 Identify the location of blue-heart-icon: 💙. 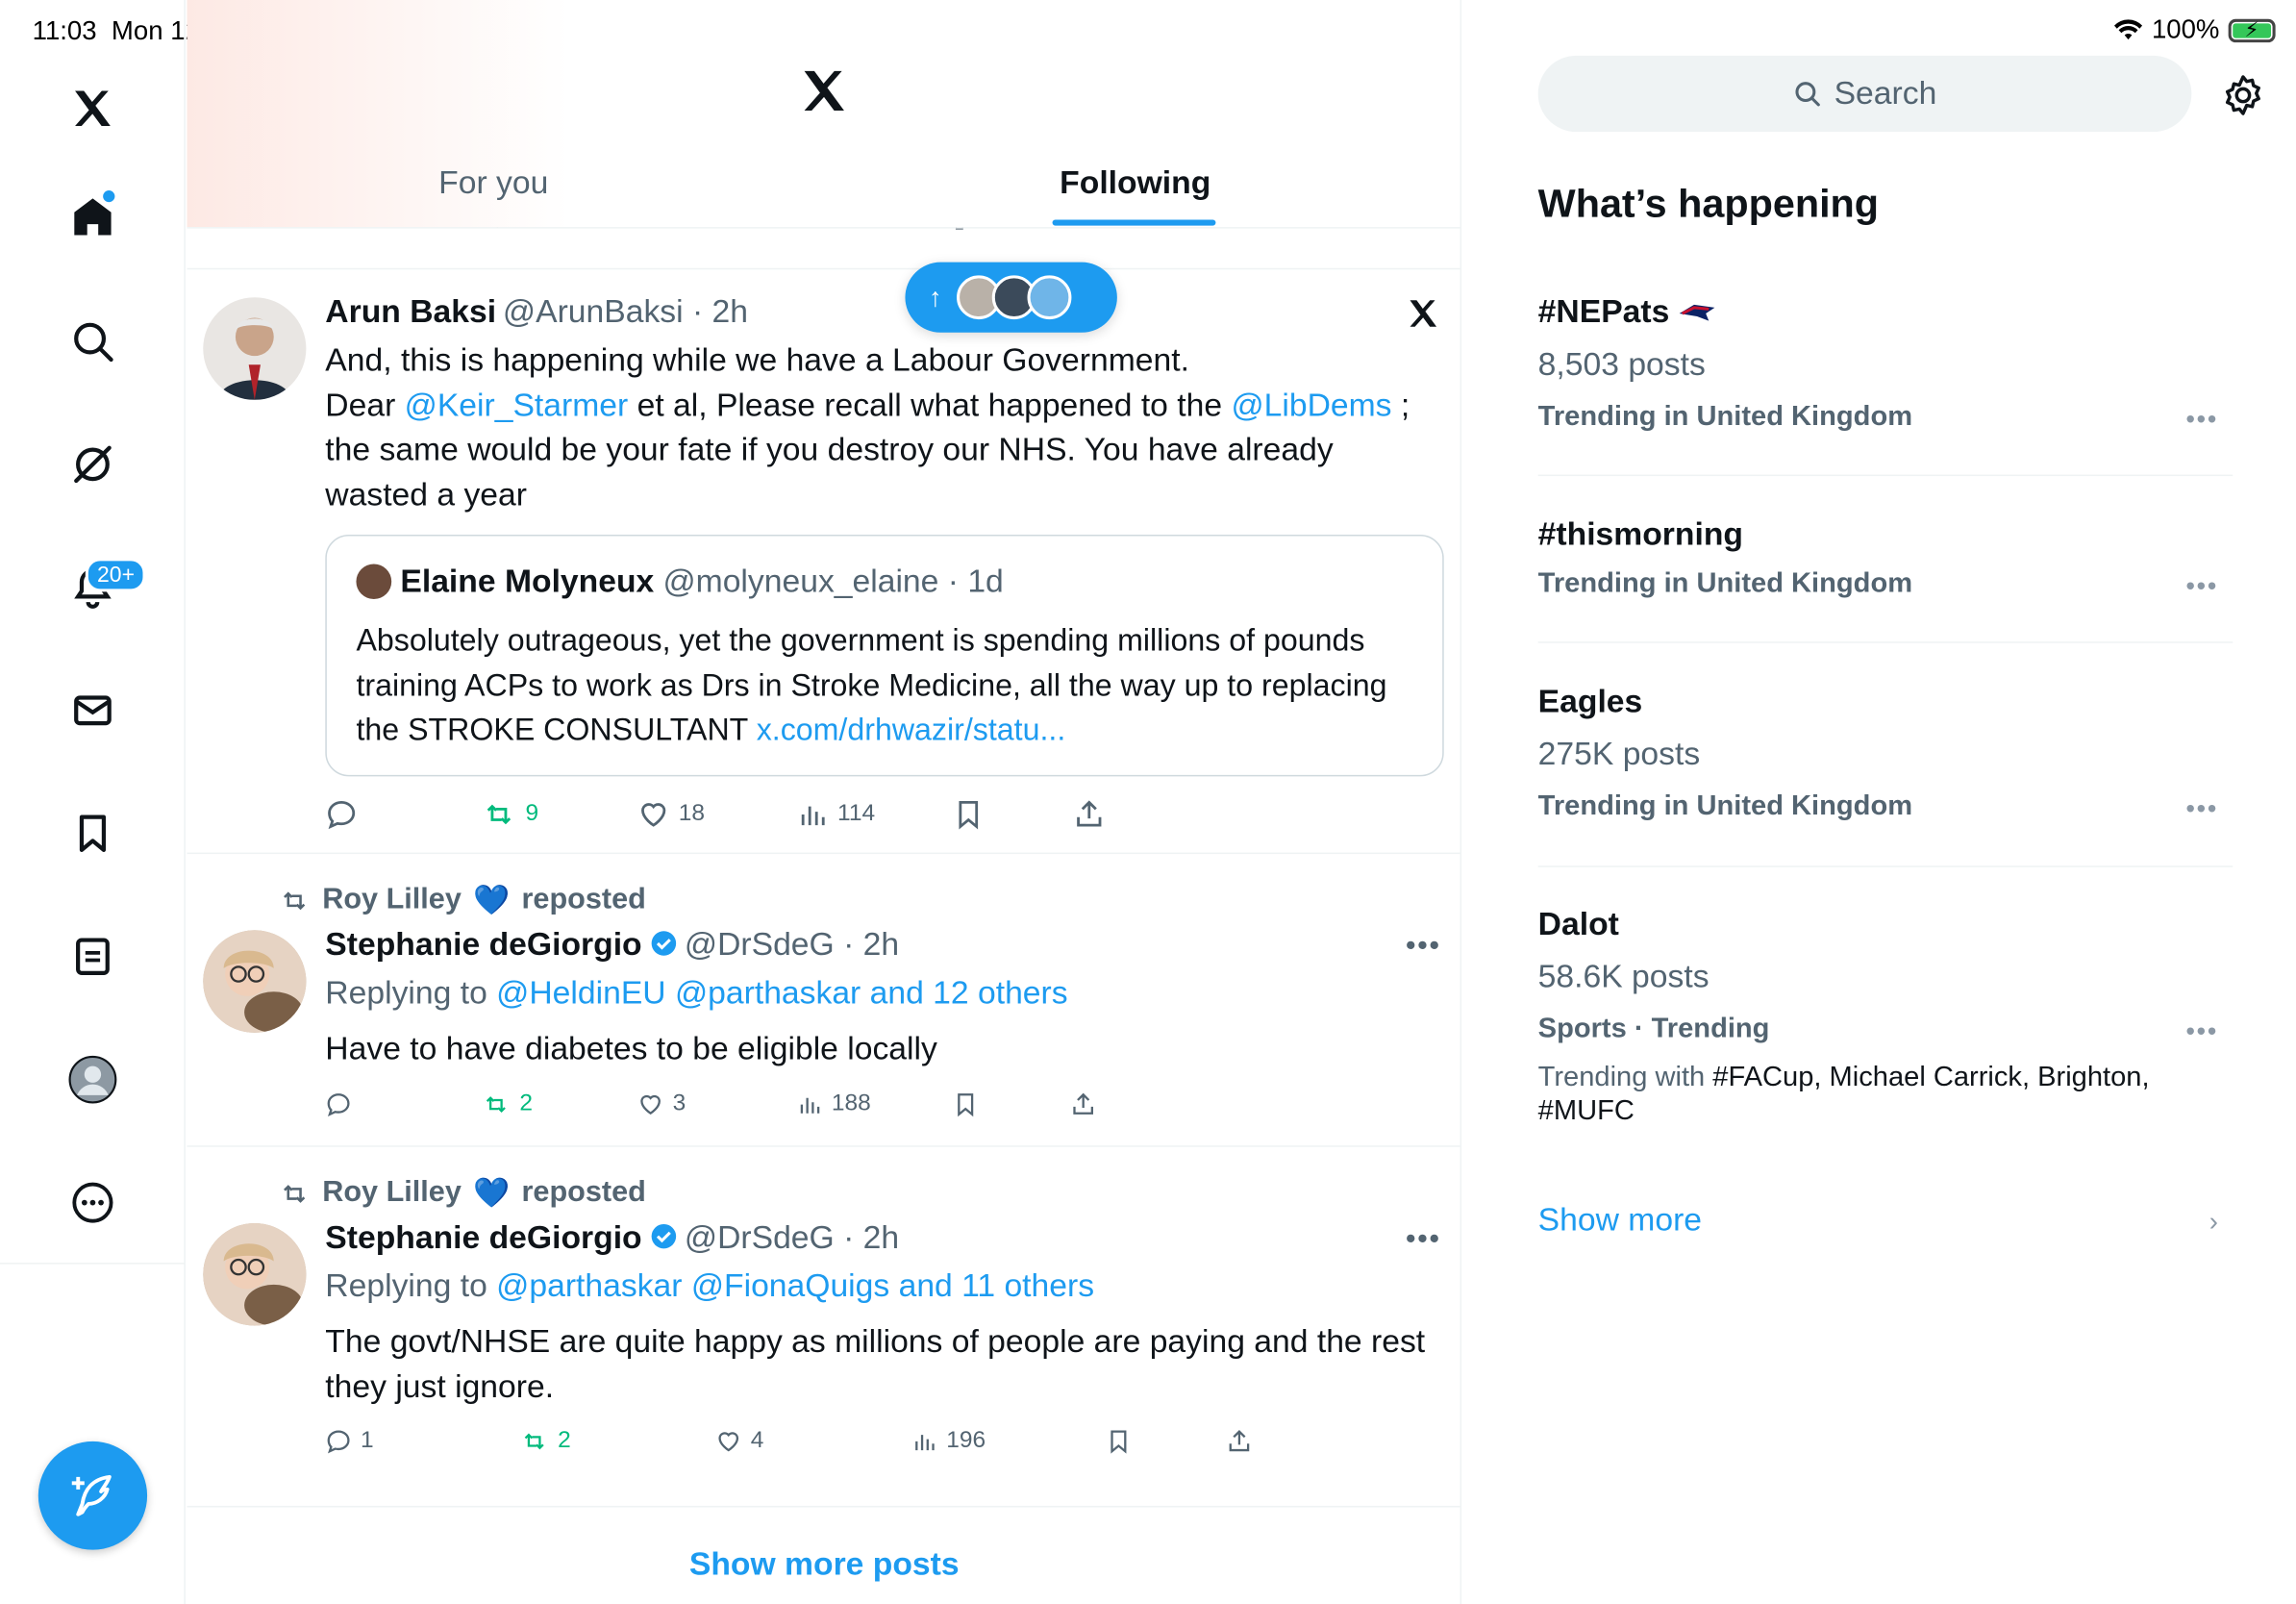
(492, 901).